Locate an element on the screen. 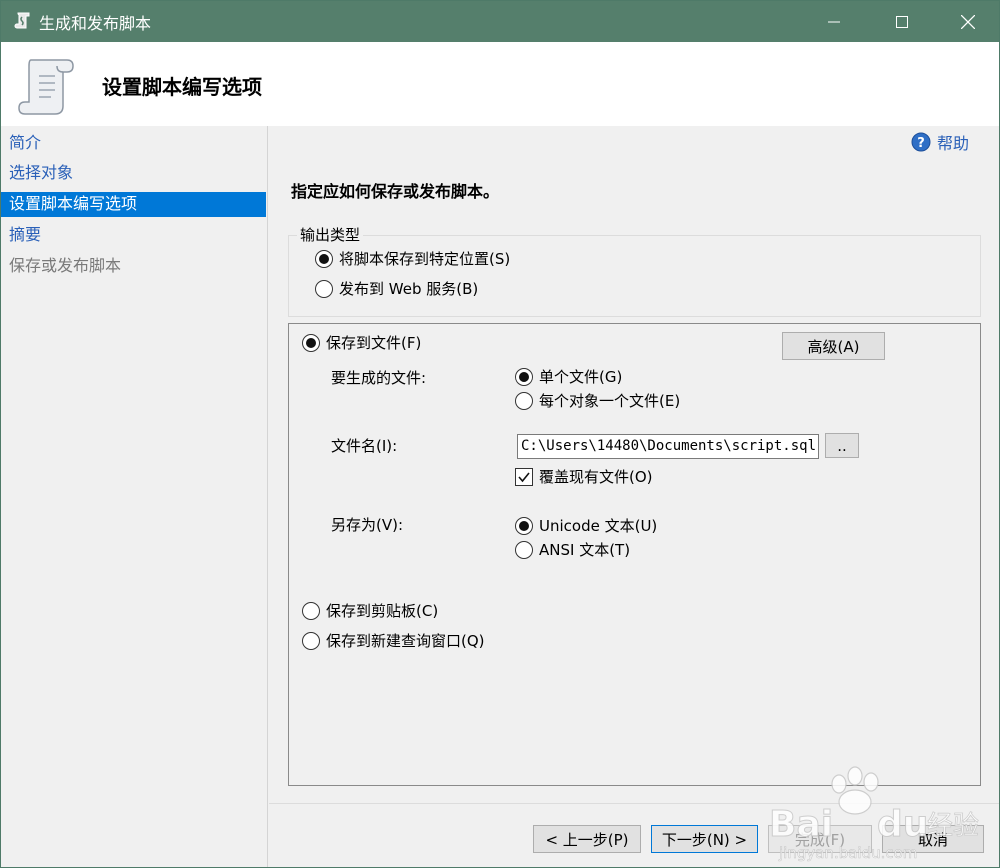  maximize-icon is located at coordinates (902, 21).